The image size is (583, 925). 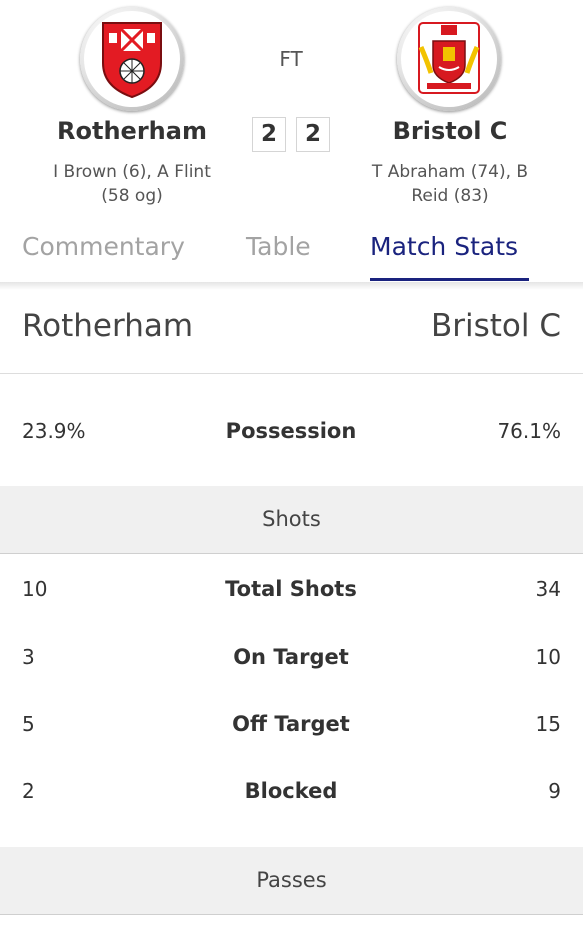 I want to click on away-team-name: Bristol C, so click(x=450, y=131).